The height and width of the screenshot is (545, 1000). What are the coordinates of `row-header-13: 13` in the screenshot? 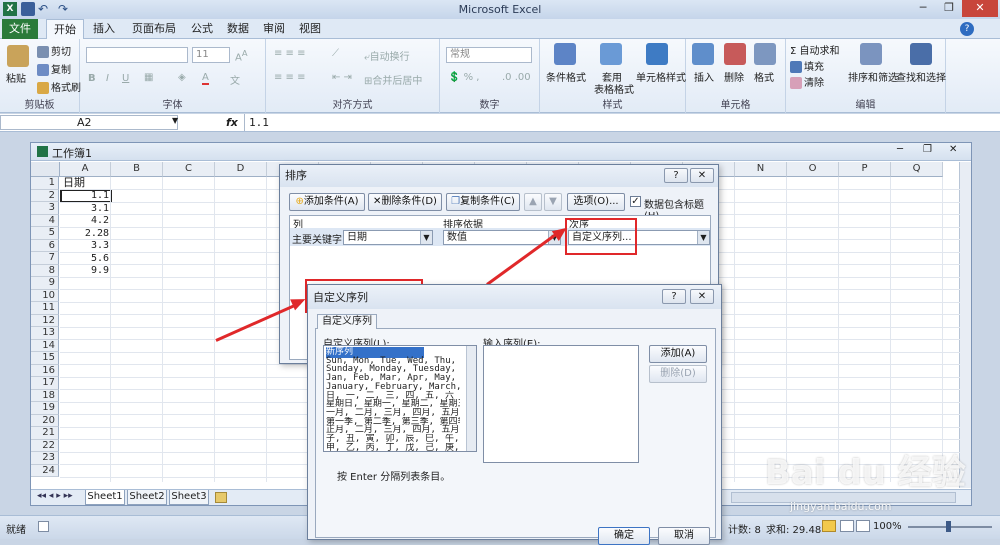 It's located at (45, 333).